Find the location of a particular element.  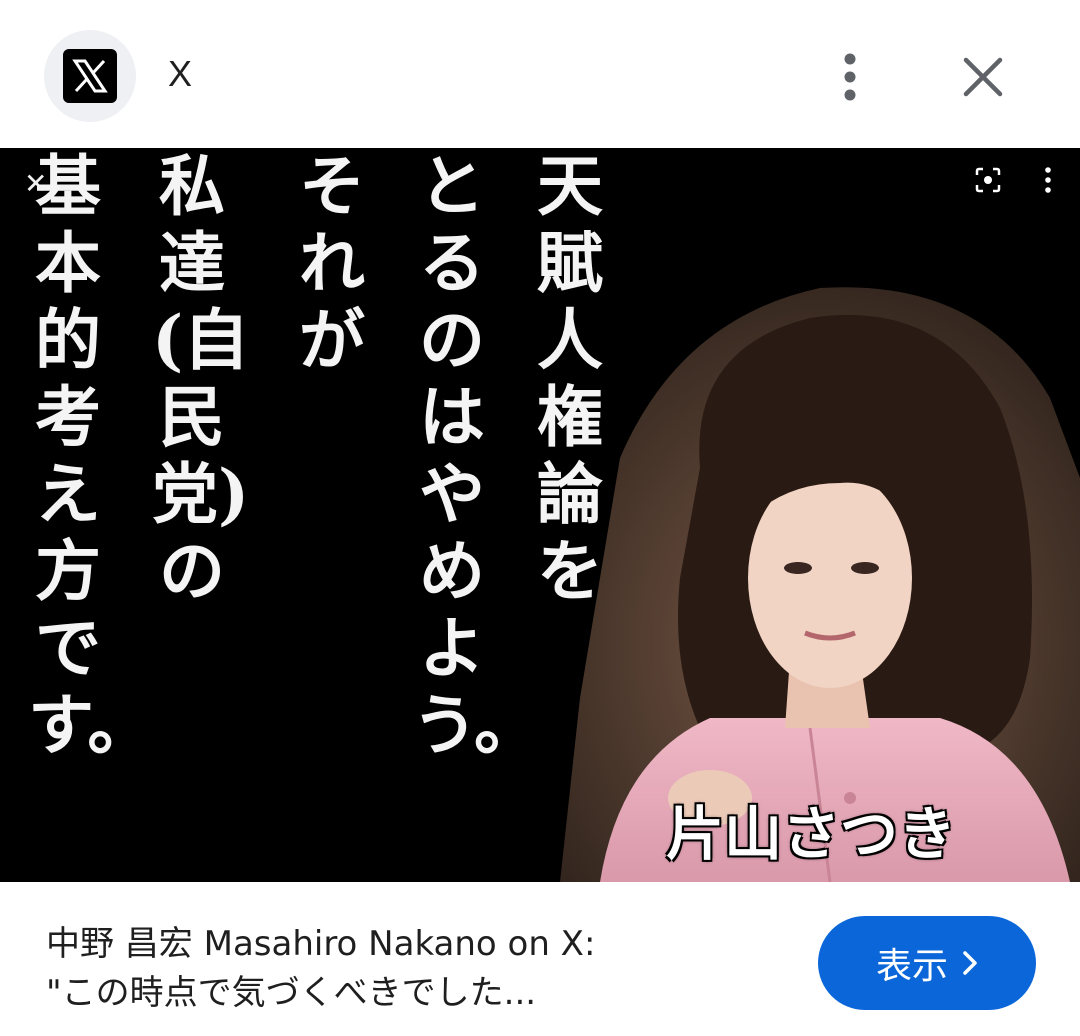

site-name: X is located at coordinates (180, 73).